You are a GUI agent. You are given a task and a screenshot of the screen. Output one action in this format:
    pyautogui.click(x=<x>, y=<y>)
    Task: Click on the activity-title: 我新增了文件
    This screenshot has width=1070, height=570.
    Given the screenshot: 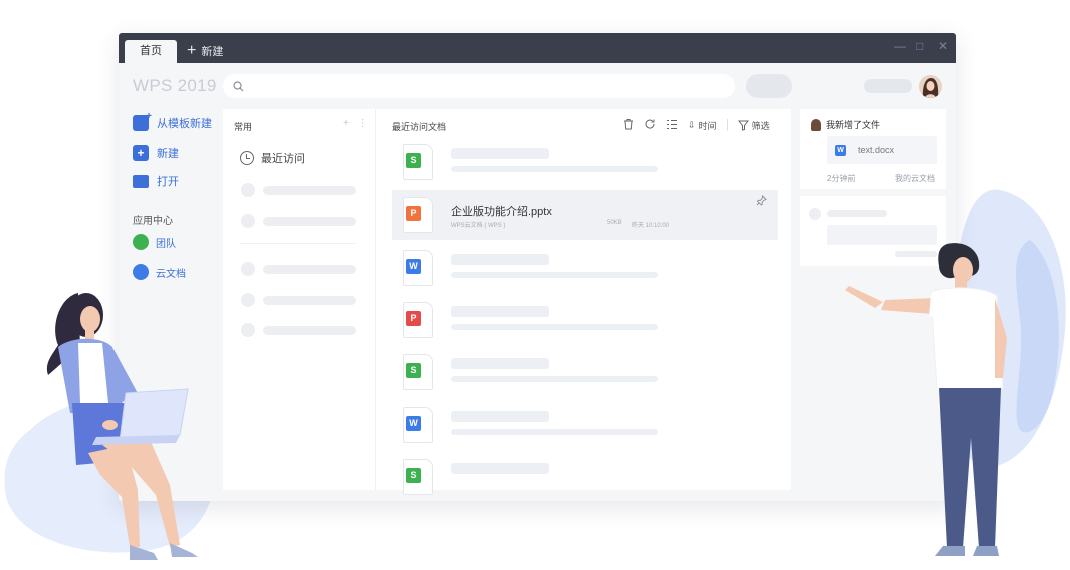 What is the action you would take?
    pyautogui.click(x=853, y=125)
    